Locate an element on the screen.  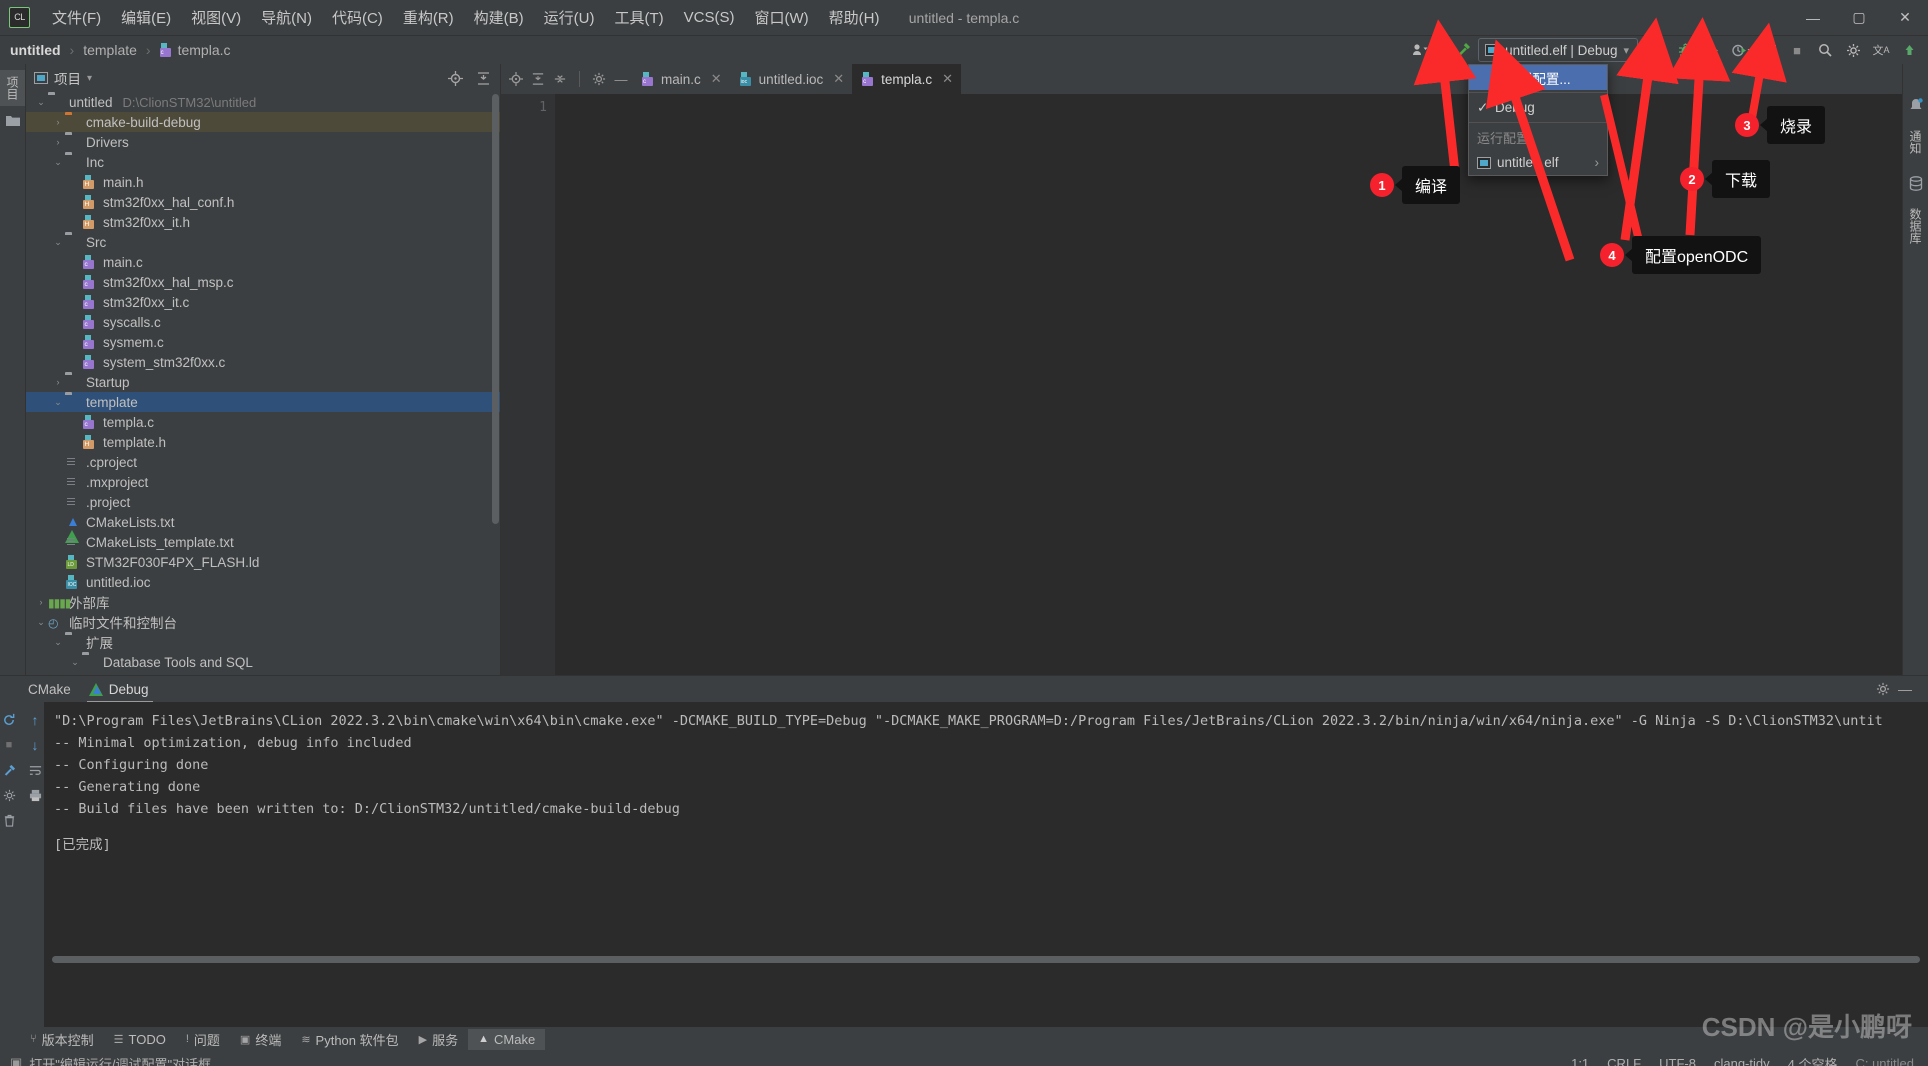
tree-node-system-stm32f0xx-c: c system_stm32f0xx.c is located at coordinates (263, 362).